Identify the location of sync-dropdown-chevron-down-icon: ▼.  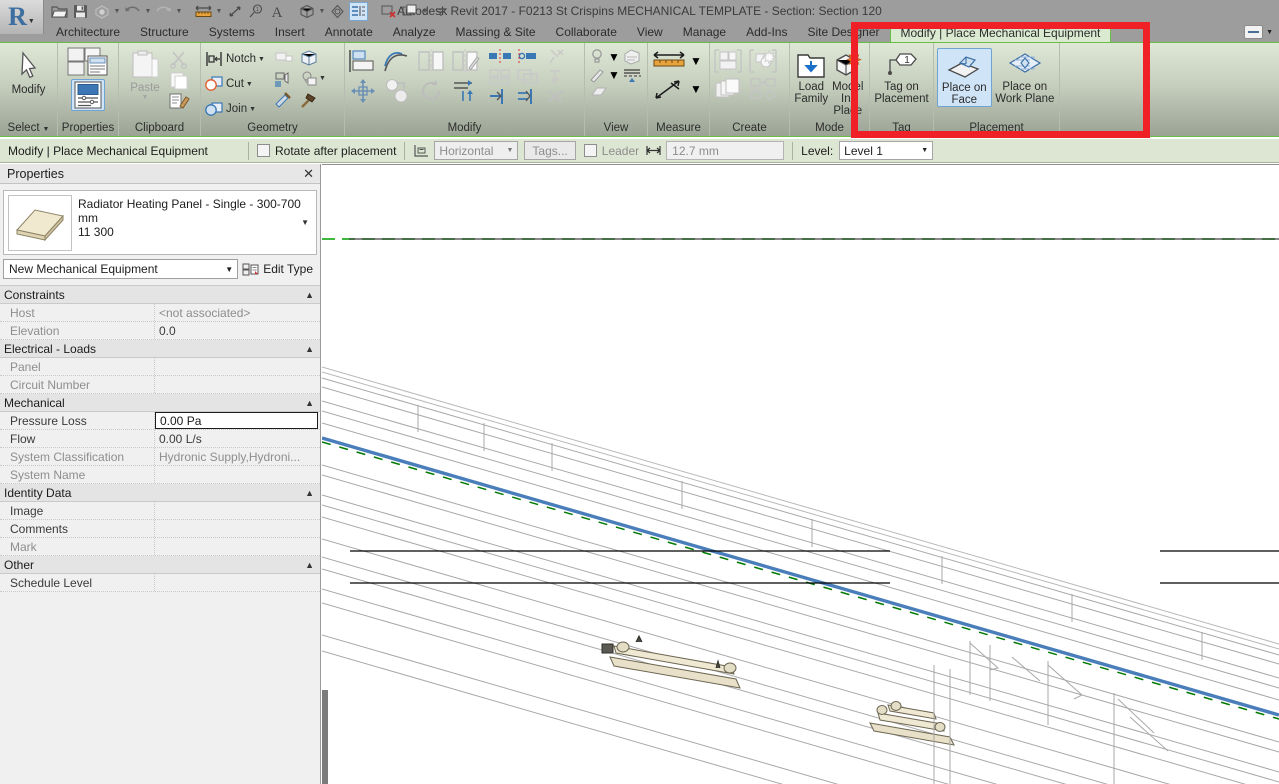
(117, 11).